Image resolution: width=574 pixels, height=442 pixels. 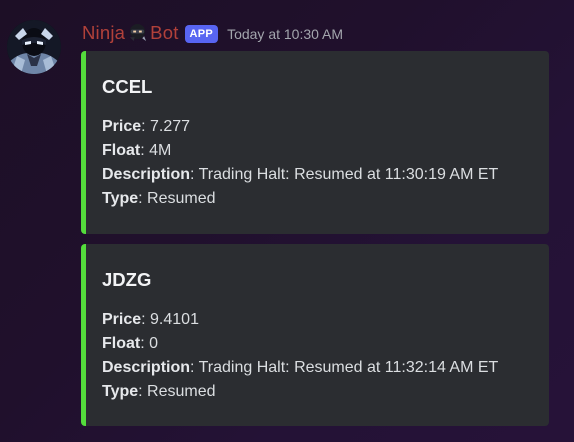 What do you see at coordinates (170, 319) in the screenshot?
I see `field-value: : 9.4101` at bounding box center [170, 319].